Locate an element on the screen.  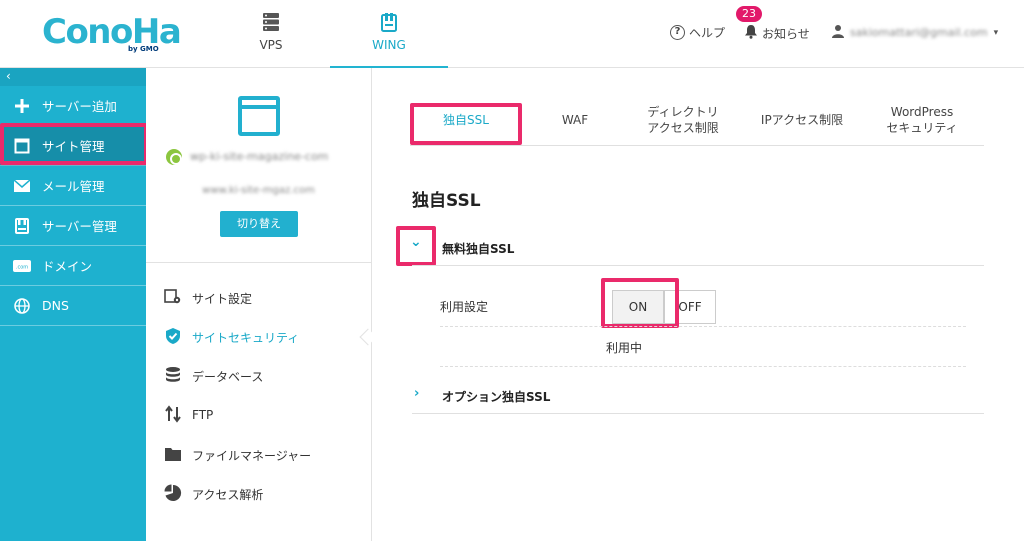
chevron-down-icon: ▾ is located at coordinates (996, 32).